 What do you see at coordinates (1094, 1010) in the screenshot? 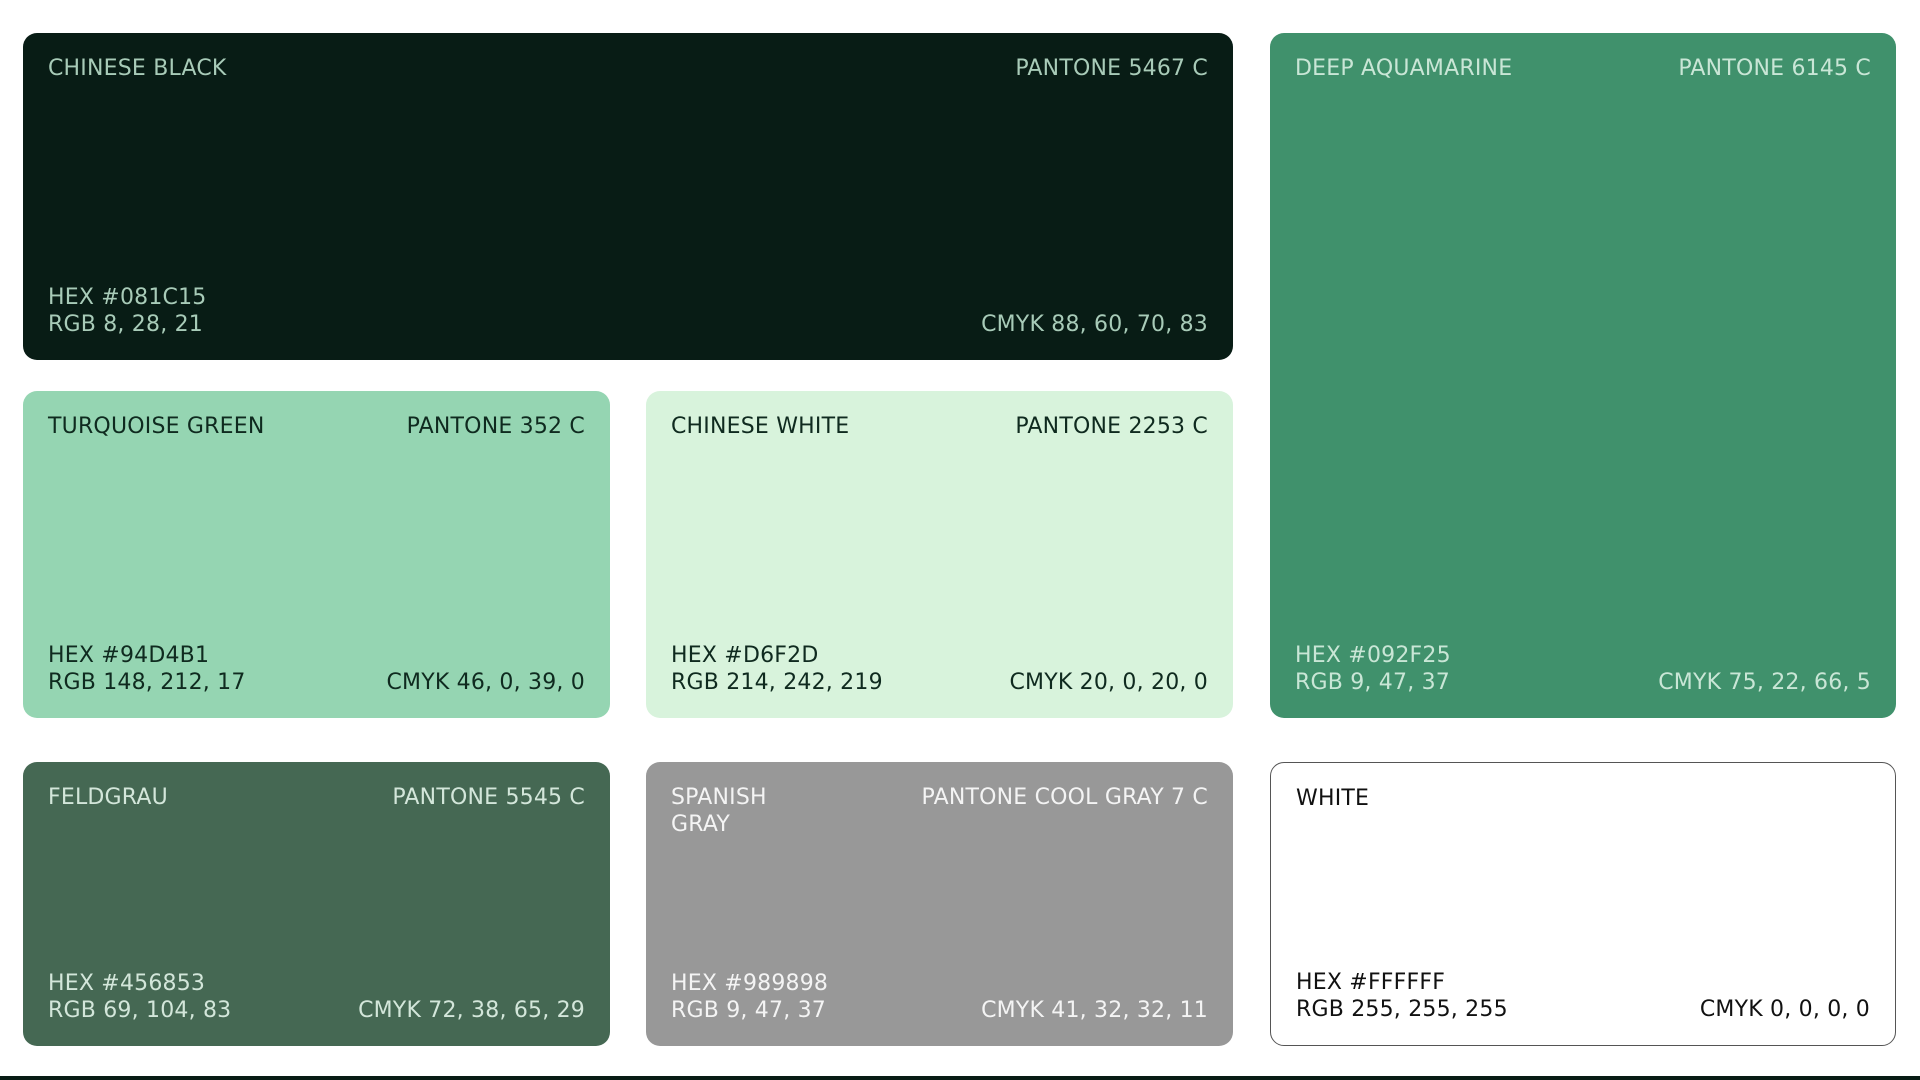
I see `swatch-cmyk: CMYK 41, 32, 32, 11` at bounding box center [1094, 1010].